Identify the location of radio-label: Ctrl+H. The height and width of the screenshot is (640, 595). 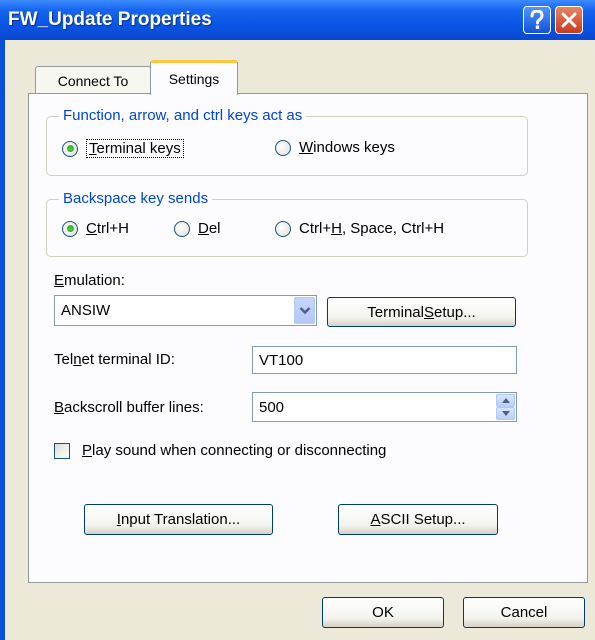
(107, 228).